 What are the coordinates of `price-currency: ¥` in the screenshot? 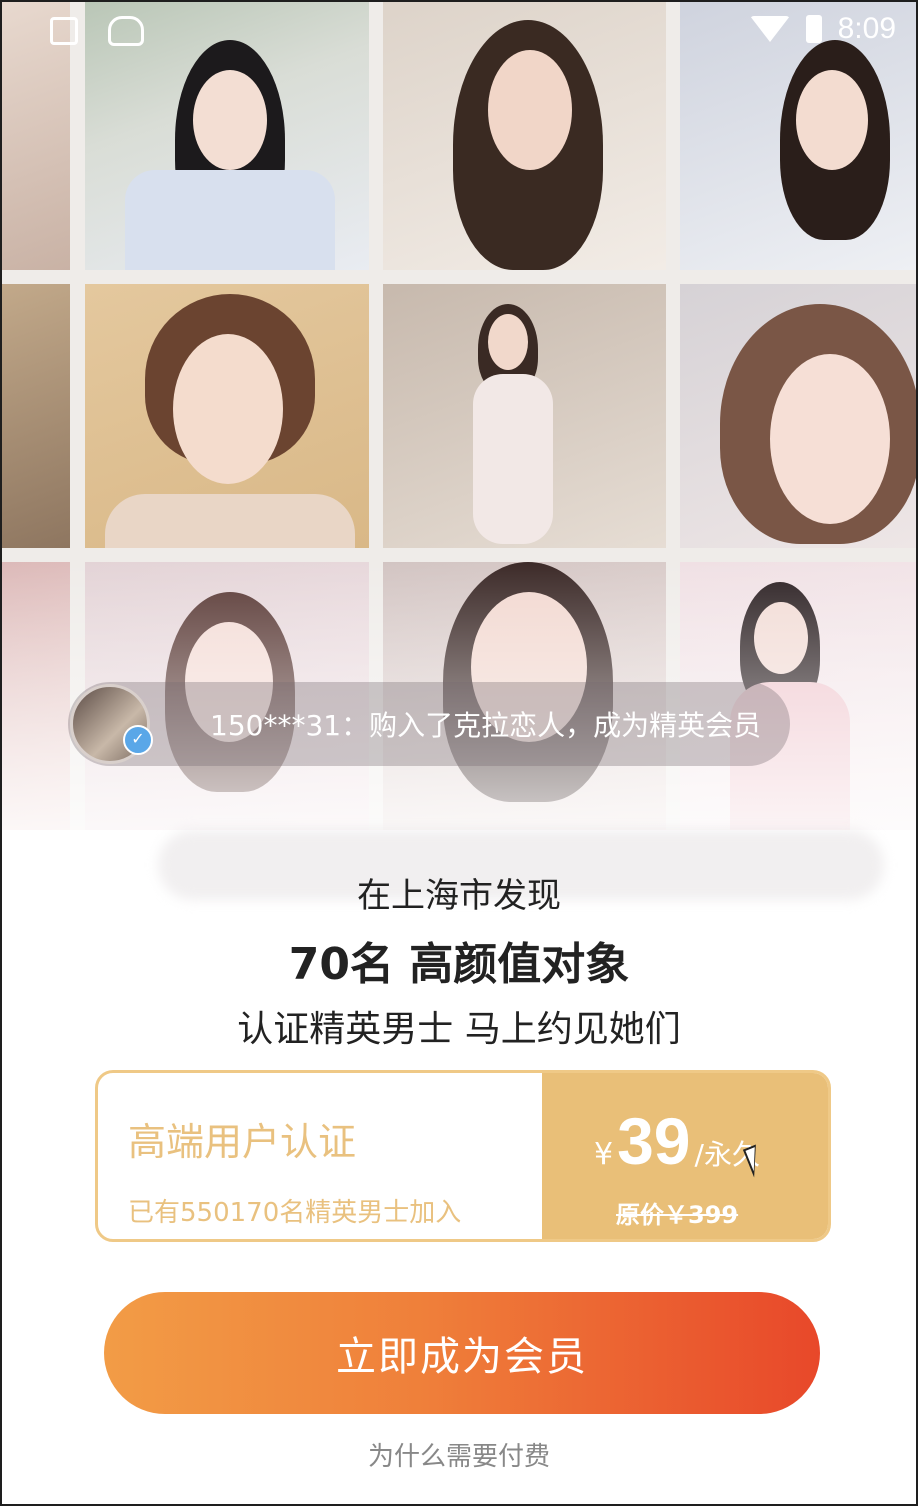 It's located at (604, 1154).